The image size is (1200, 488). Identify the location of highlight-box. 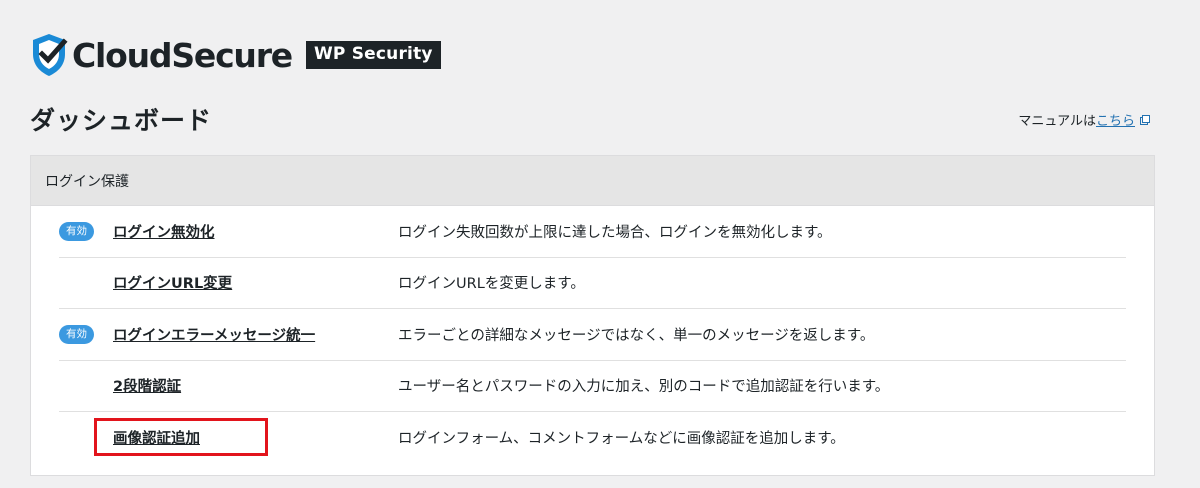
(181, 437).